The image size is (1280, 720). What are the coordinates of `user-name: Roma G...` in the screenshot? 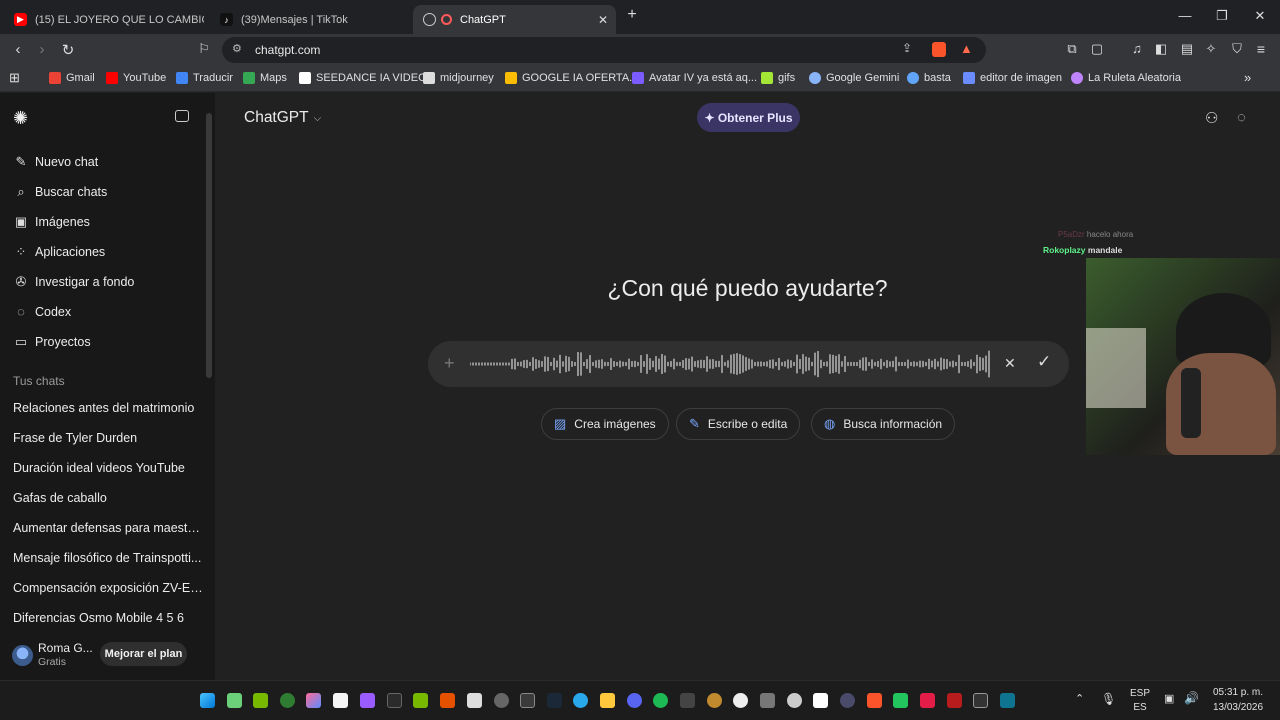 It's located at (65, 648).